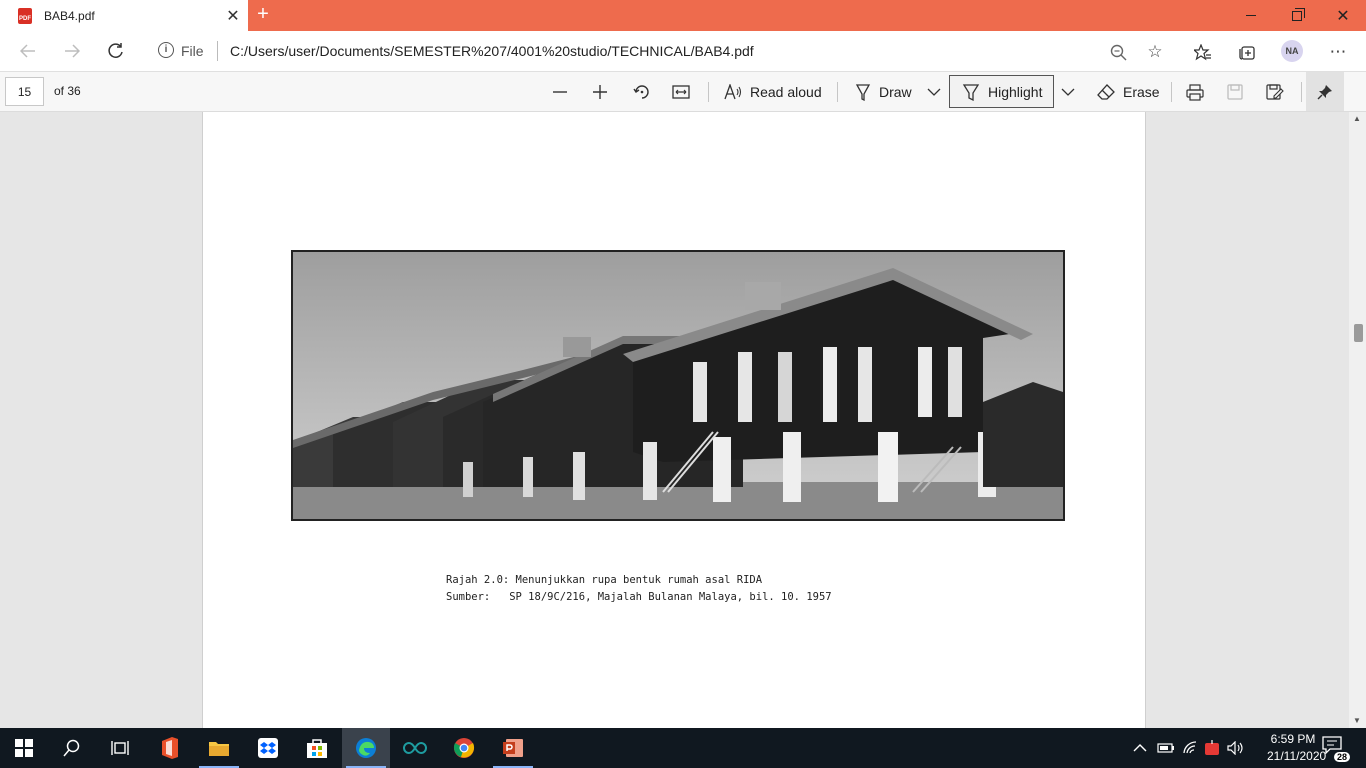 This screenshot has height=768, width=1366. I want to click on restore-button, so click(1297, 15).